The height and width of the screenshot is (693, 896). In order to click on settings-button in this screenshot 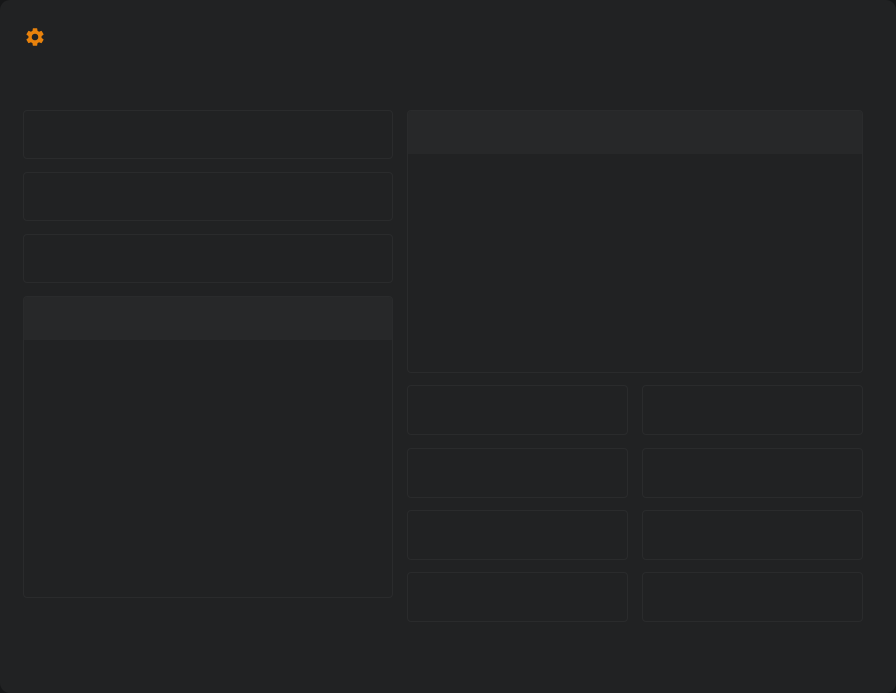, I will do `click(35, 37)`.